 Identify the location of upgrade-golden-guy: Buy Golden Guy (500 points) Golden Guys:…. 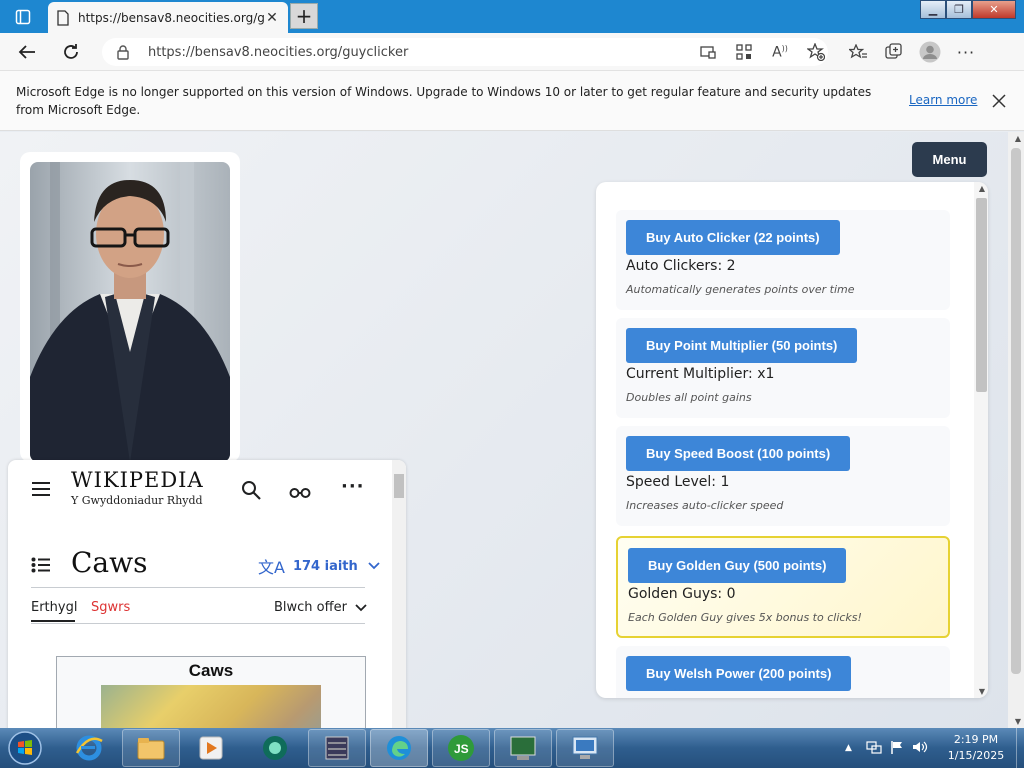
(783, 587).